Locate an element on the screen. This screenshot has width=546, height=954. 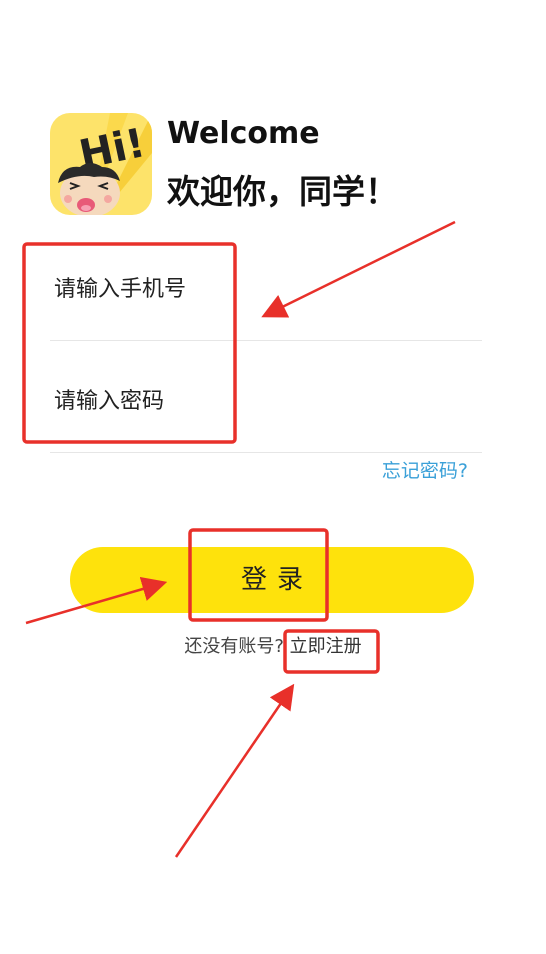
register-row: 还没有账号? 立即注册 is located at coordinates (273, 647).